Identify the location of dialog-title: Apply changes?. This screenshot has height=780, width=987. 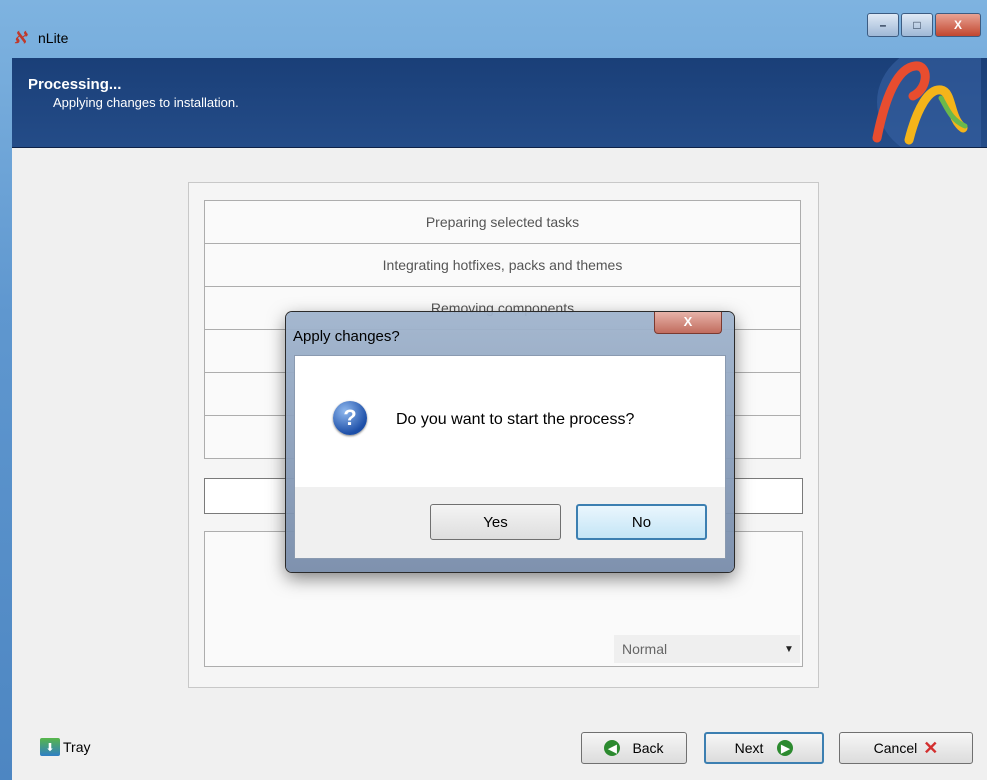
(346, 336).